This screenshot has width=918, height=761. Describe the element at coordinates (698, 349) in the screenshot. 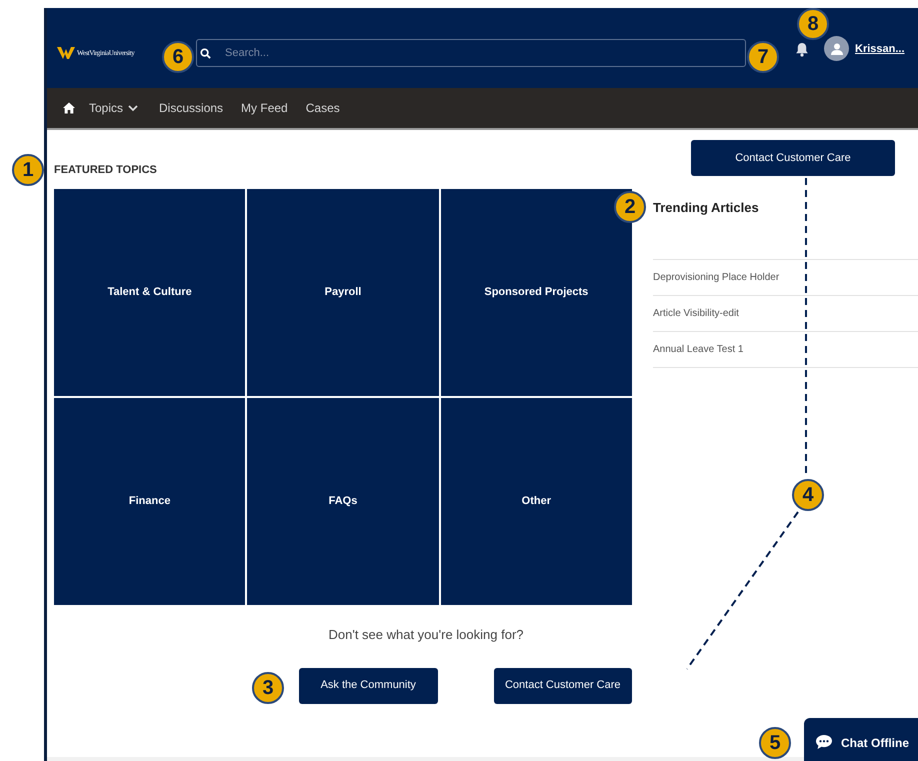

I see `article-link: Annual Leave Test 1` at that location.